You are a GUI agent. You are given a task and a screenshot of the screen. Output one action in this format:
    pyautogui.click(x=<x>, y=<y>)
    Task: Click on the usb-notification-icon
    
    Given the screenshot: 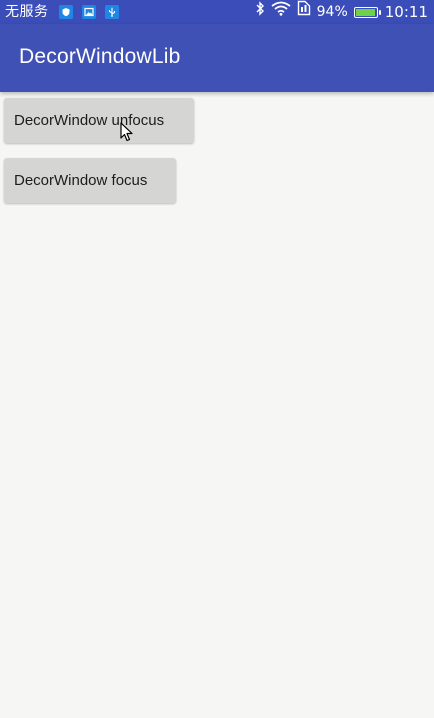 What is the action you would take?
    pyautogui.click(x=111, y=12)
    